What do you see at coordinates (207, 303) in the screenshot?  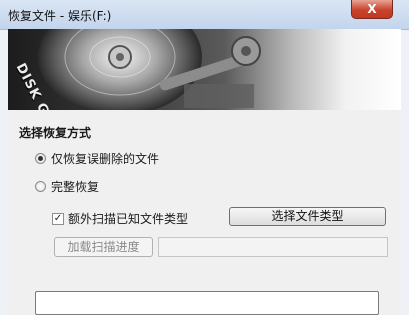 I see `status-text-box` at bounding box center [207, 303].